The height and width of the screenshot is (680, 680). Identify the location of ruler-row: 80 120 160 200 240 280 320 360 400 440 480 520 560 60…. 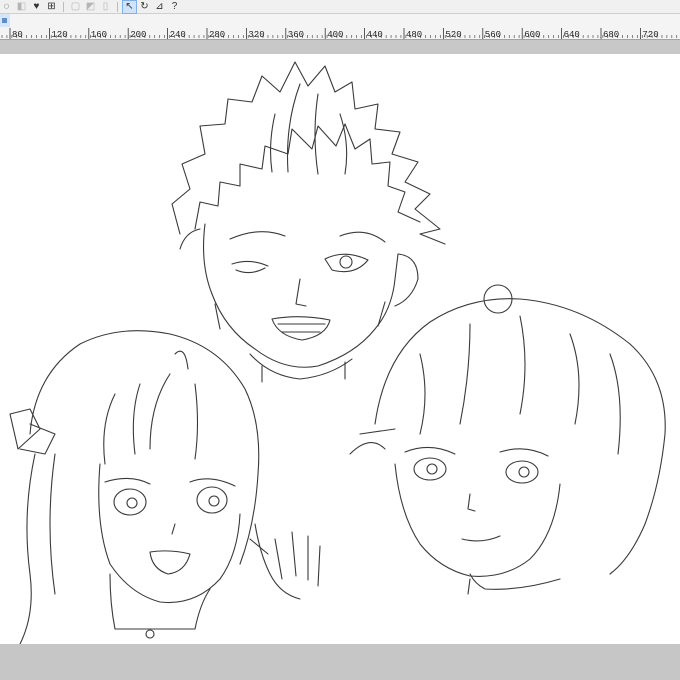
(340, 27).